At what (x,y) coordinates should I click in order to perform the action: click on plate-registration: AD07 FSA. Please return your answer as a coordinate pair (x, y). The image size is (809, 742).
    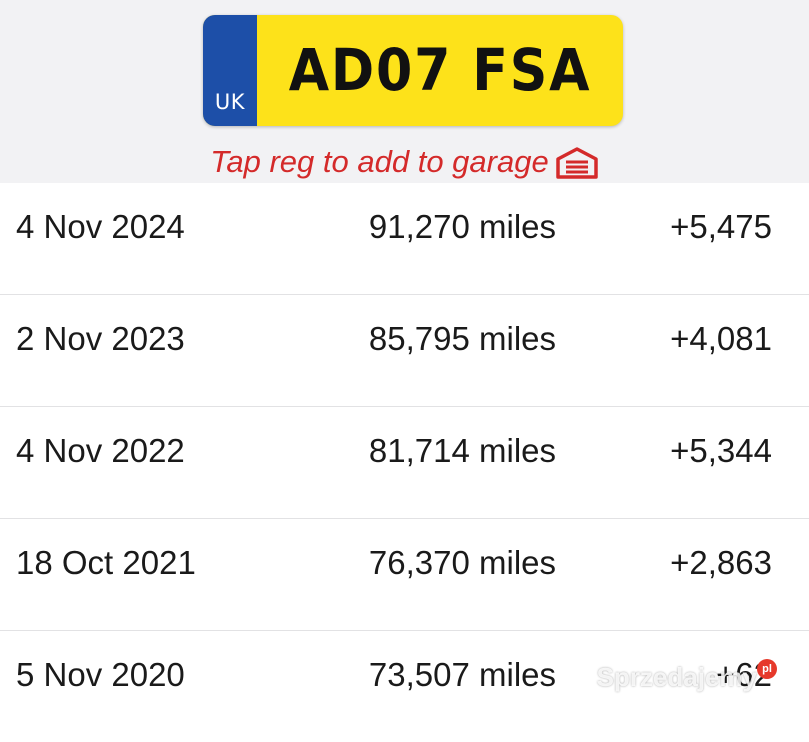
    Looking at the image, I should click on (440, 70).